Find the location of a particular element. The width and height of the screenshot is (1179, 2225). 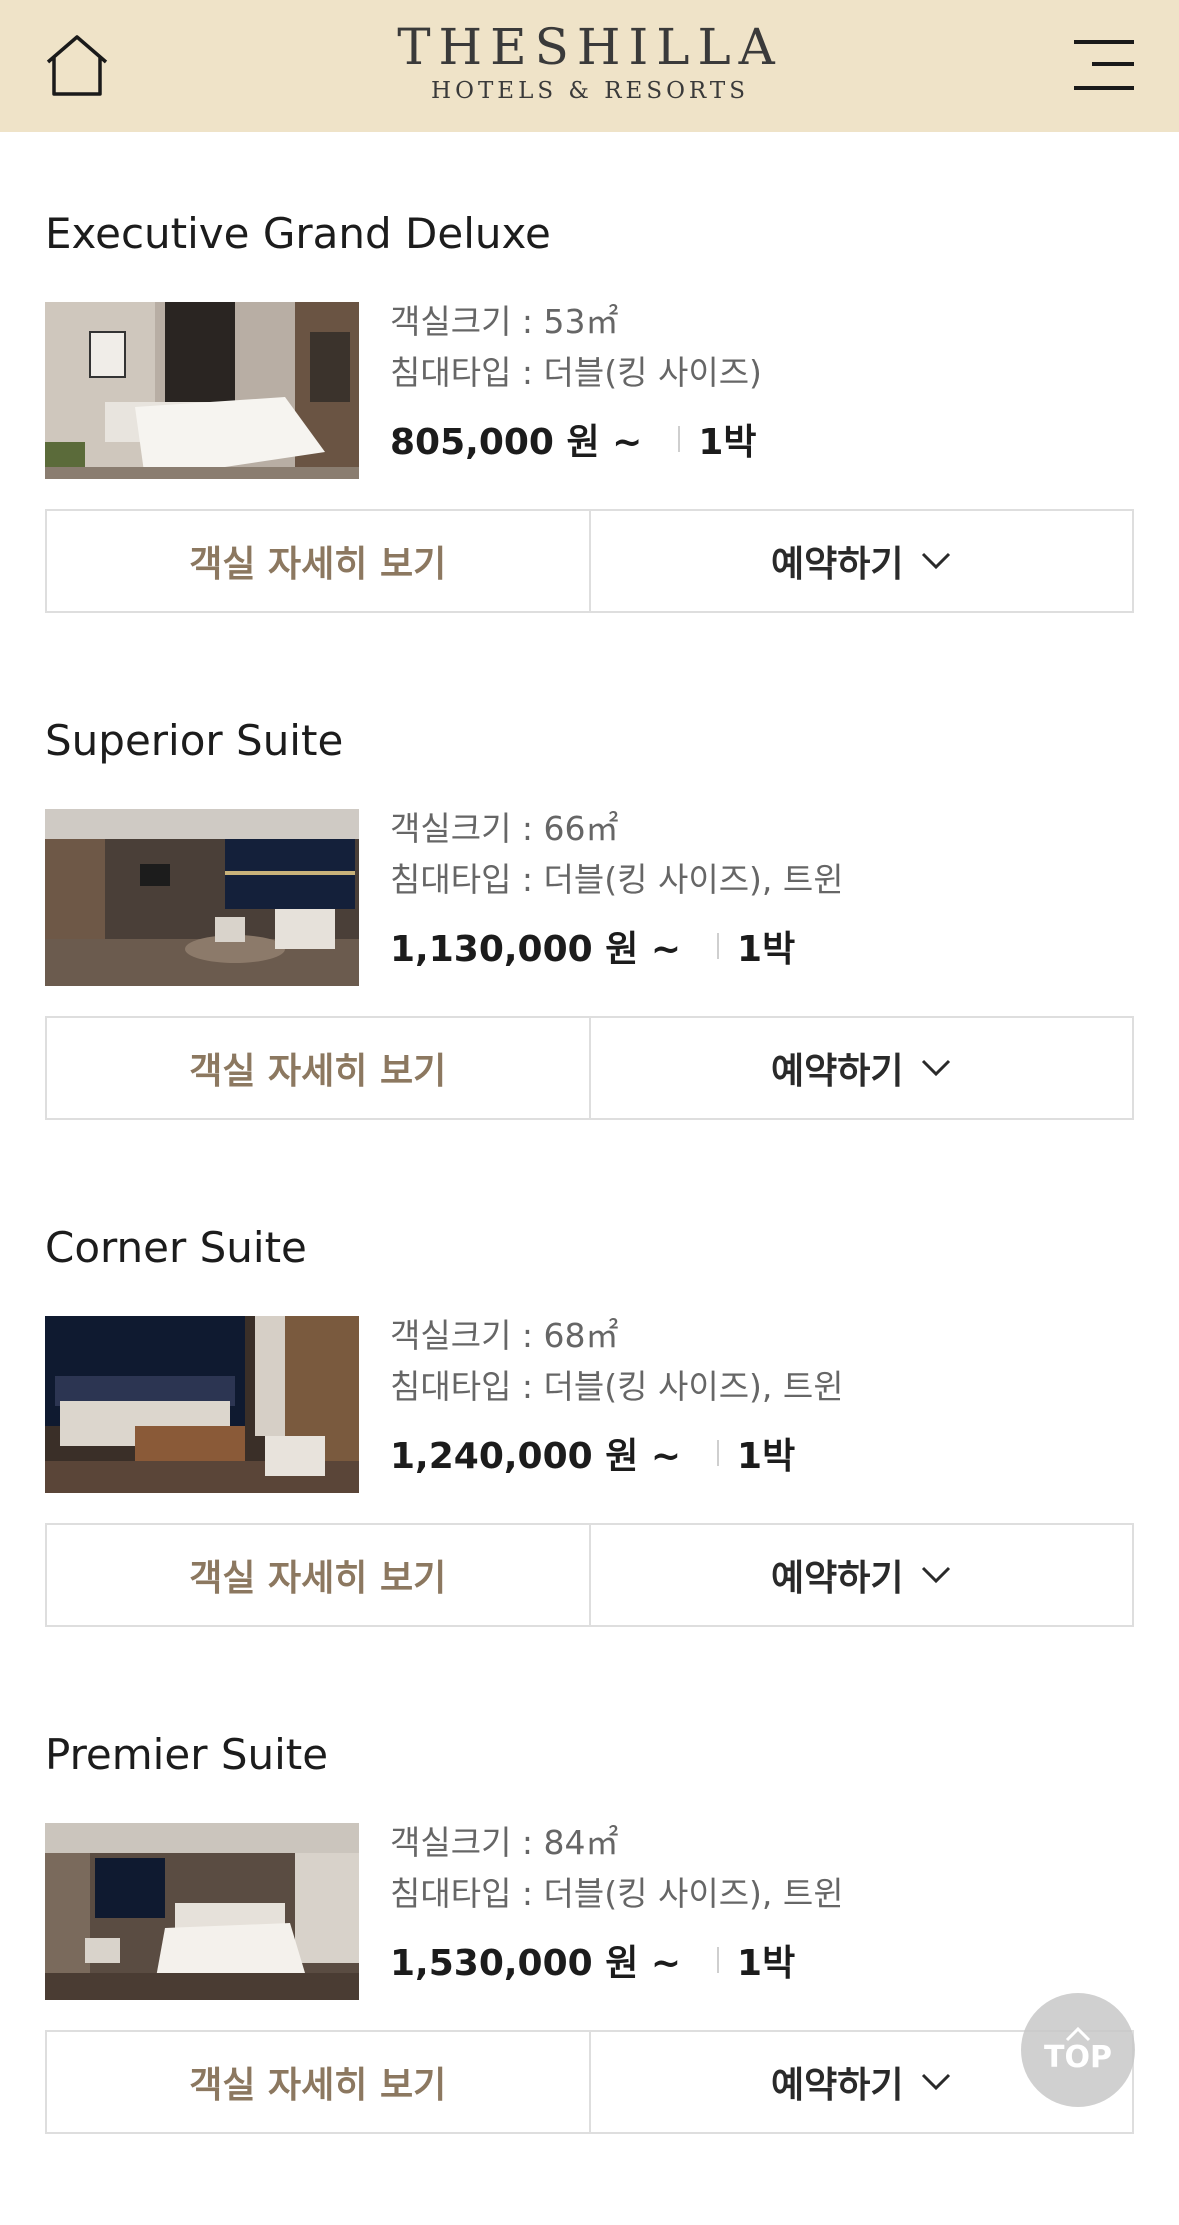

home-button is located at coordinates (77, 65).